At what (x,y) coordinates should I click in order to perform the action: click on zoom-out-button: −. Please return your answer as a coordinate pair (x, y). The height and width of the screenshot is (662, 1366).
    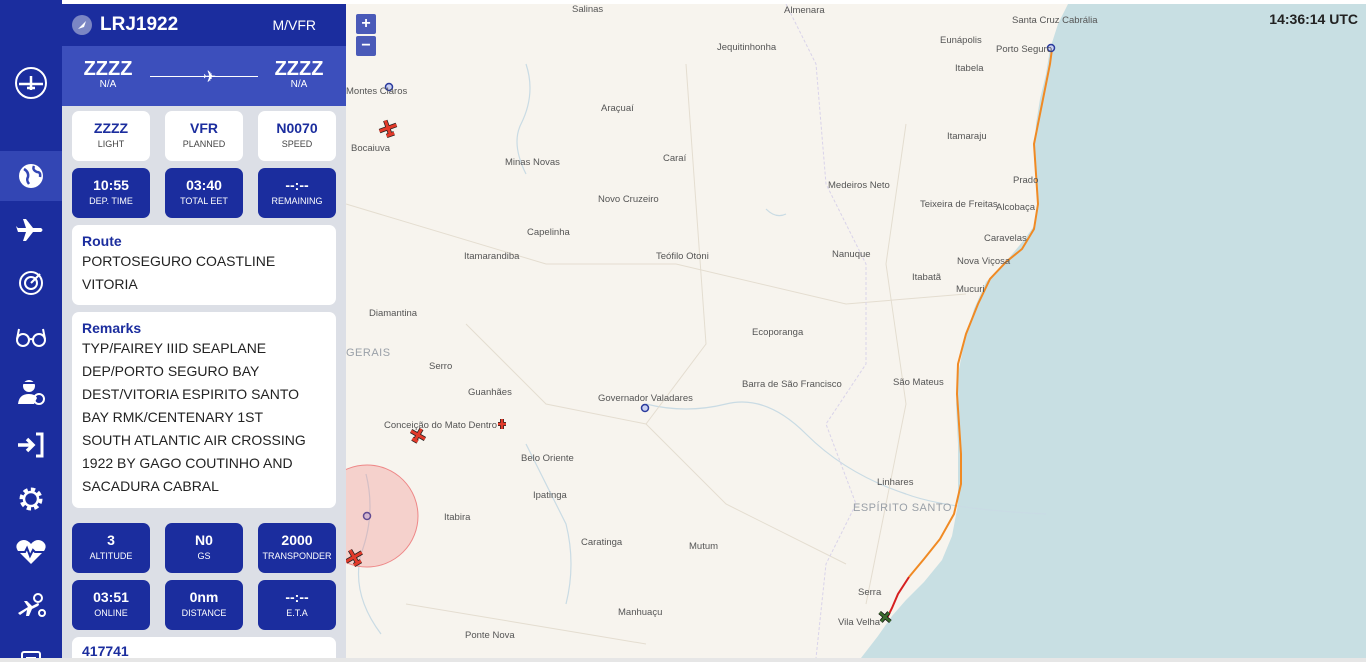
    Looking at the image, I should click on (366, 46).